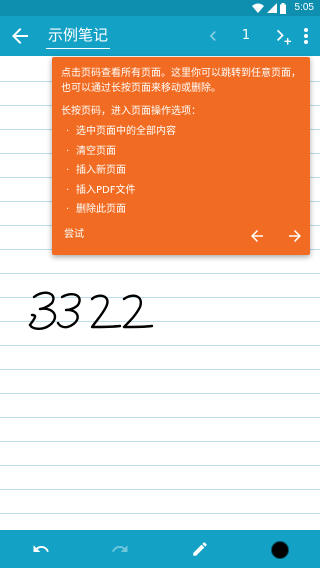 The image size is (320, 568). Describe the element at coordinates (181, 81) in the screenshot. I see `tooltip-intro-text: 点击页码查看所有页面。这里你可以跳转到任意页面，也可以通过长按页面来移动或删除。` at that location.